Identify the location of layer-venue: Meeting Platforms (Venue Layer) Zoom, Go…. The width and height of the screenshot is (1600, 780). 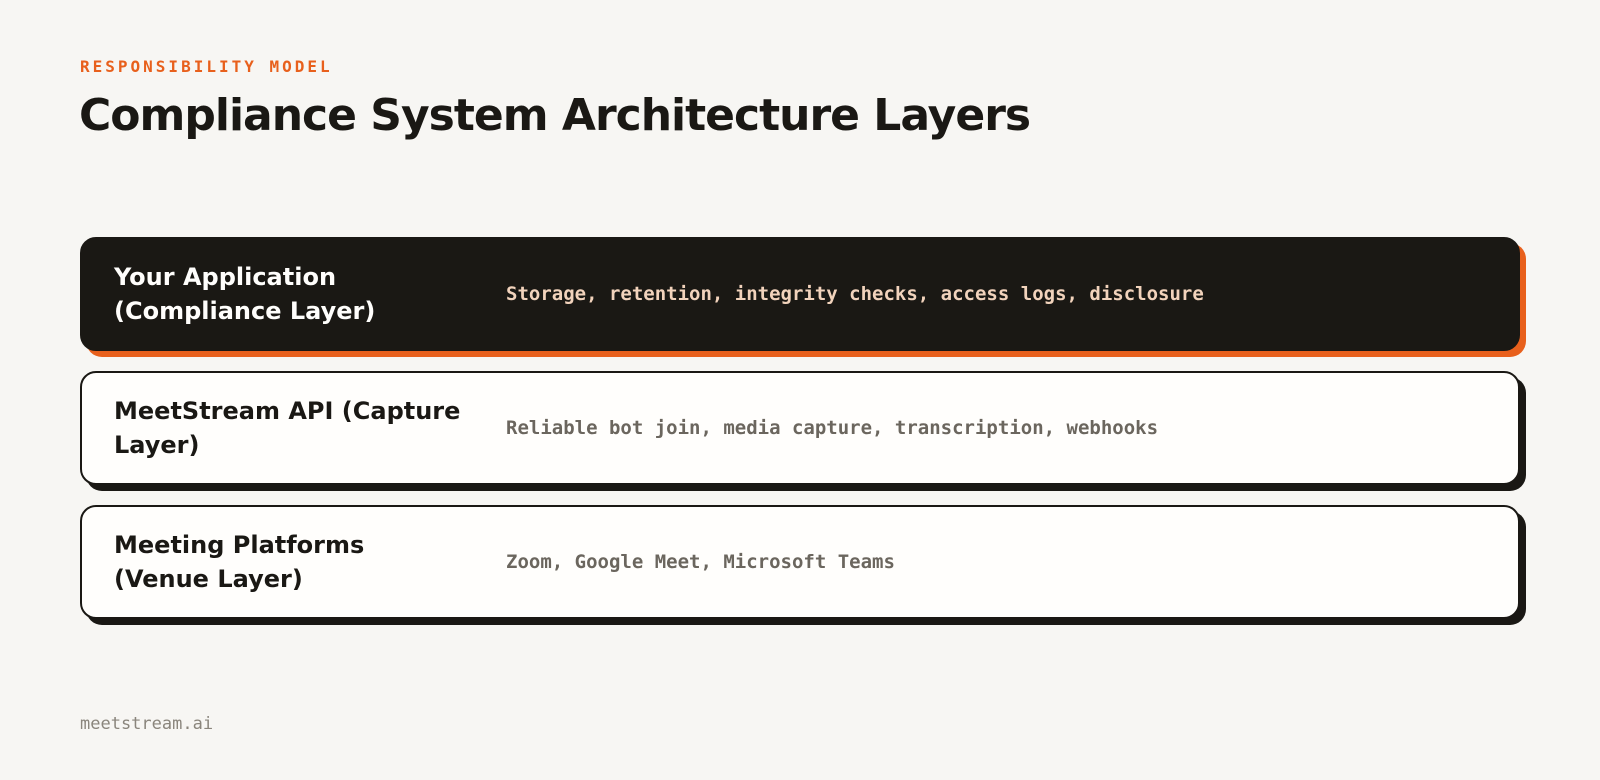
(800, 562).